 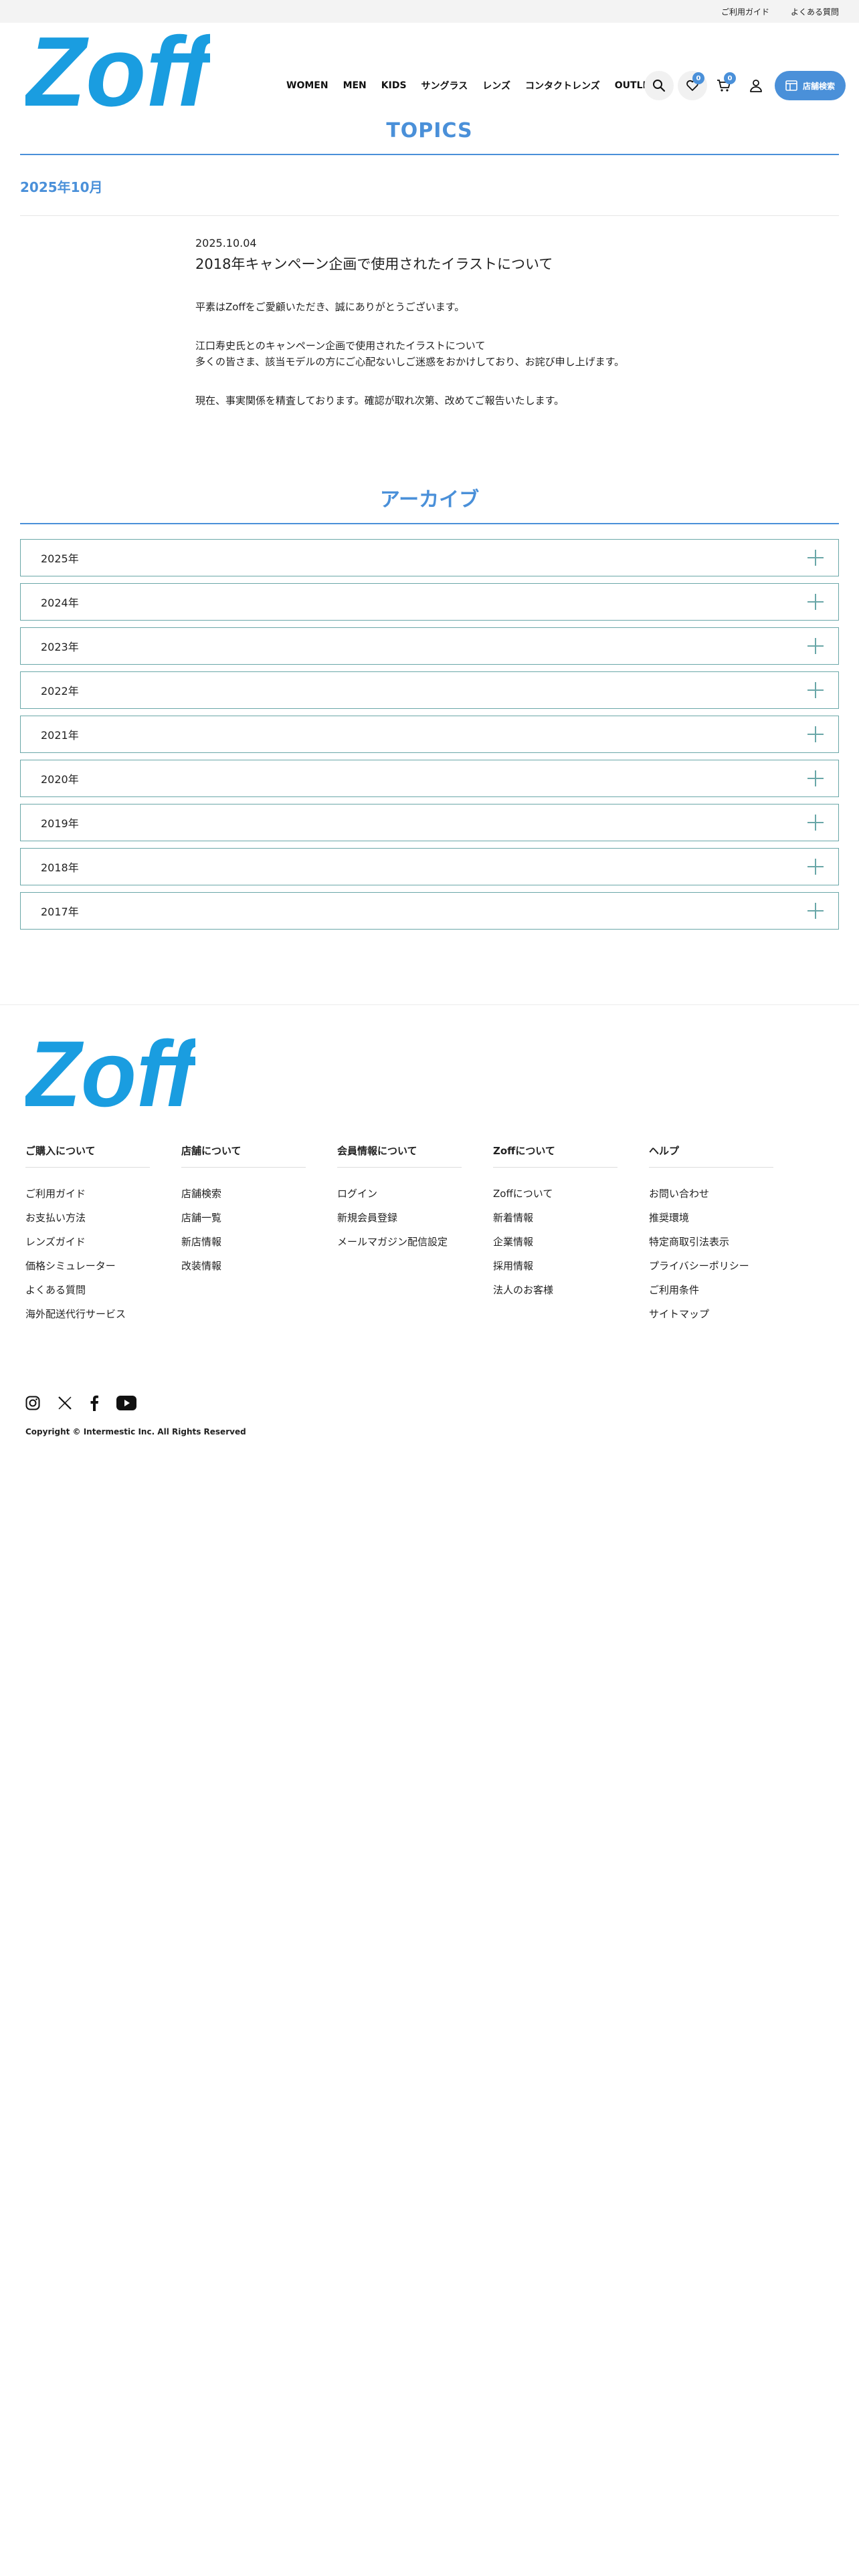 What do you see at coordinates (571, 1198) in the screenshot?
I see `footer-link: Zoffについて` at bounding box center [571, 1198].